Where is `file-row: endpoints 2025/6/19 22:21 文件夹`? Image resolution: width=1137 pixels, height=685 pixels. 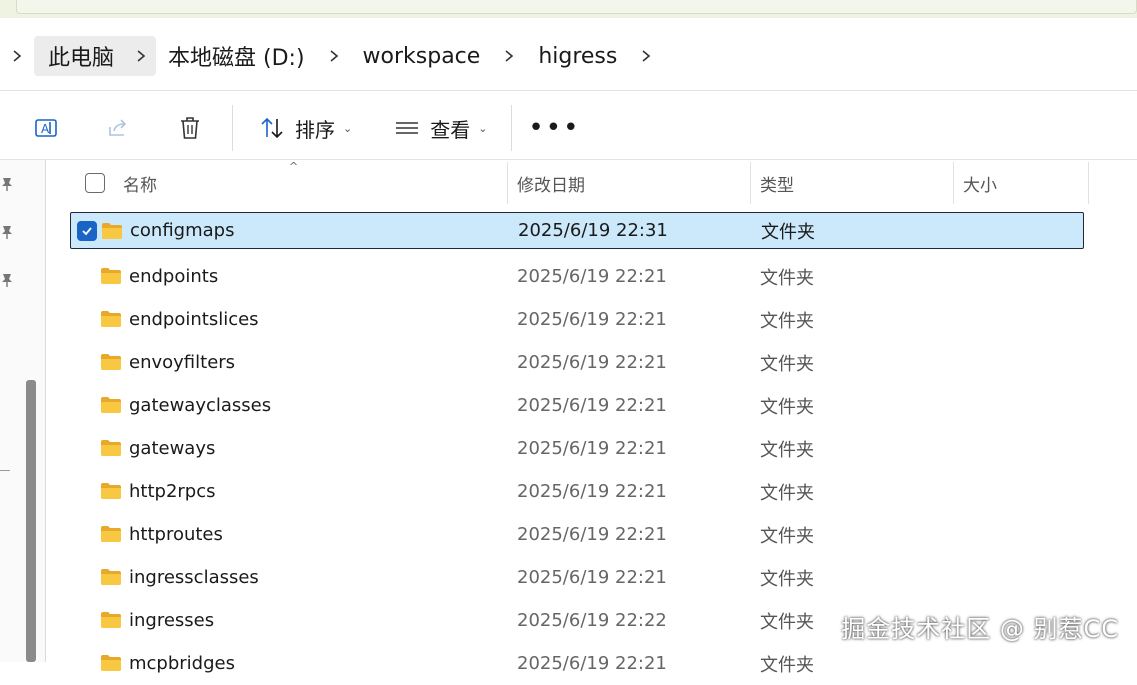 file-row: endpoints 2025/6/19 22:21 文件夹 is located at coordinates (577, 276).